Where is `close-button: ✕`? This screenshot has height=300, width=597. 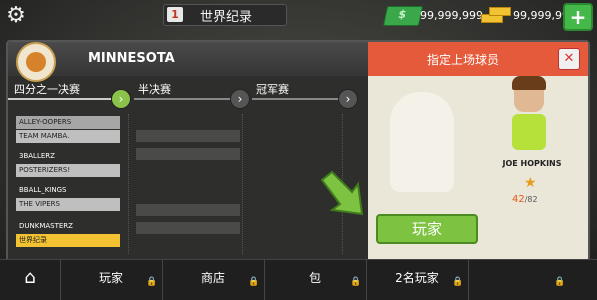
close-button: ✕ is located at coordinates (569, 59).